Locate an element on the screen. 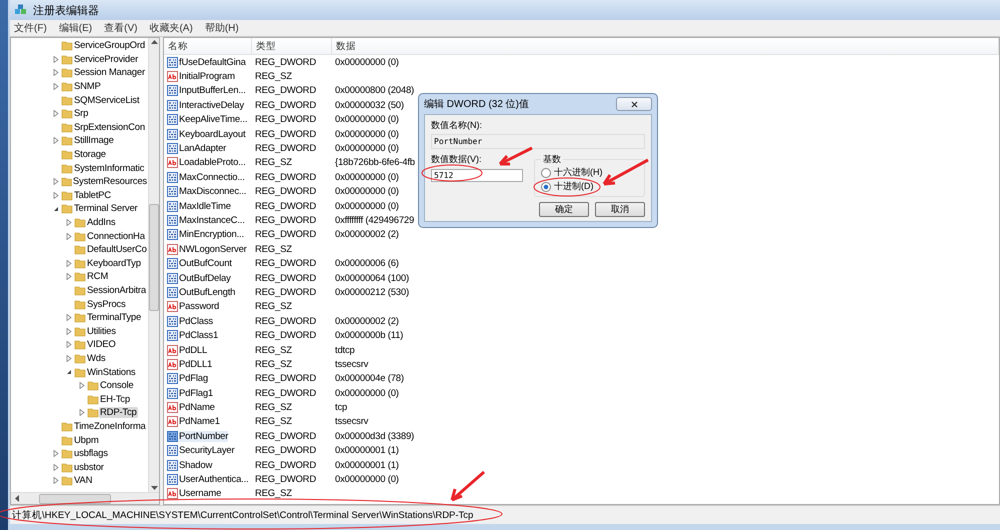  value-name: OutBufCount is located at coordinates (205, 264).